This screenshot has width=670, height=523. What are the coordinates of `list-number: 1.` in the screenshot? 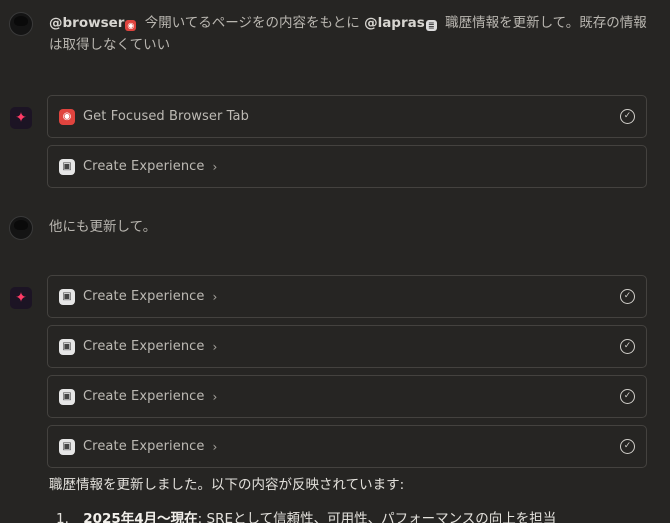 It's located at (62, 517).